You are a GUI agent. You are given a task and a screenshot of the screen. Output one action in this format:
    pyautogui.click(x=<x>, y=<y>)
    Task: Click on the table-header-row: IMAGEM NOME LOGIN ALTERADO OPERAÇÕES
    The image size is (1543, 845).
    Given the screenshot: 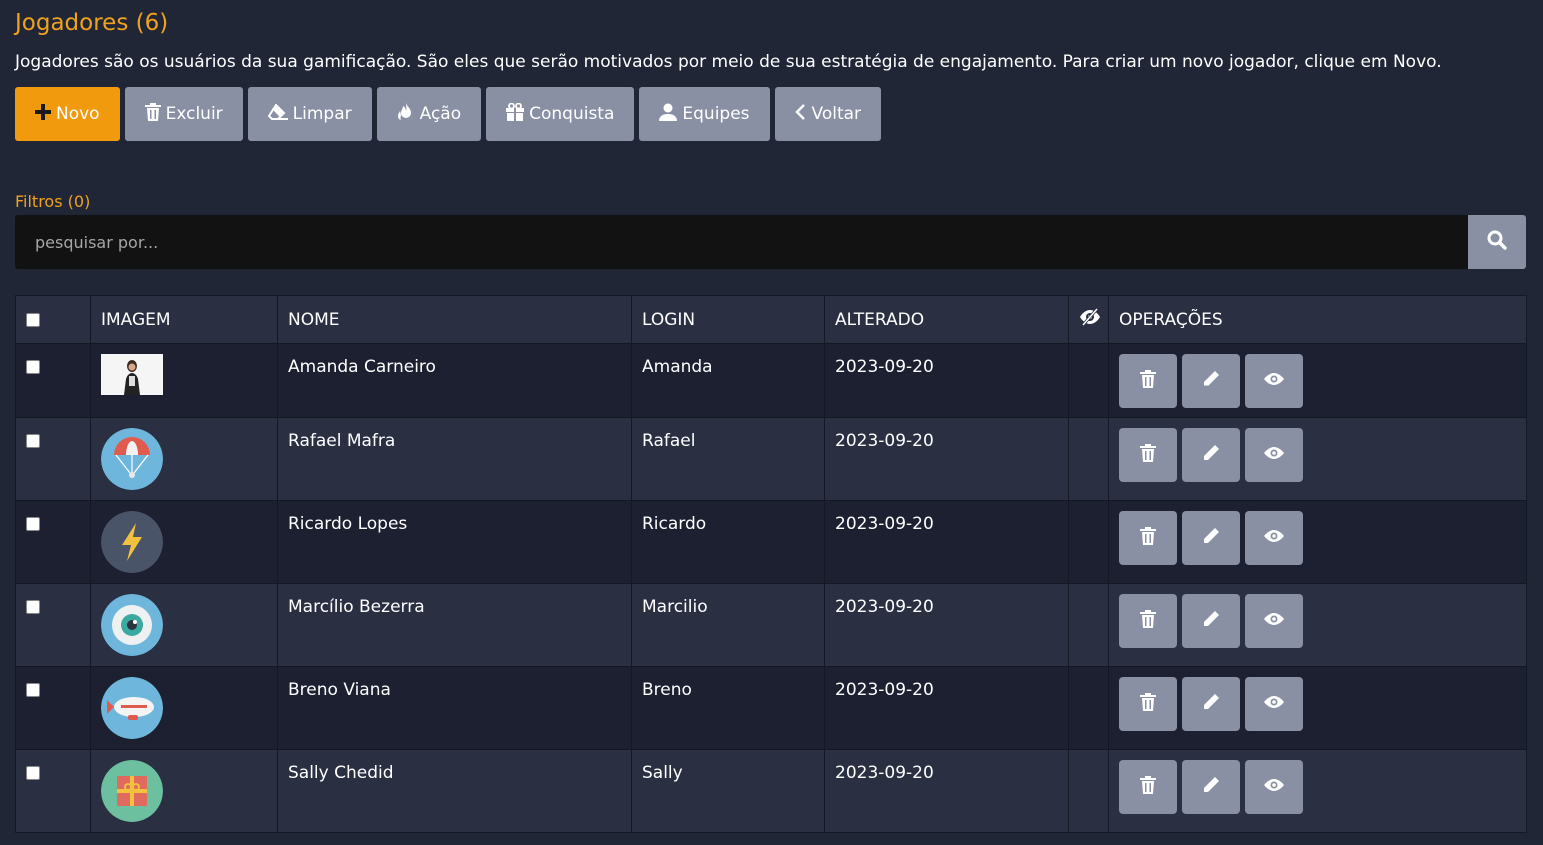 What is the action you would take?
    pyautogui.click(x=771, y=319)
    